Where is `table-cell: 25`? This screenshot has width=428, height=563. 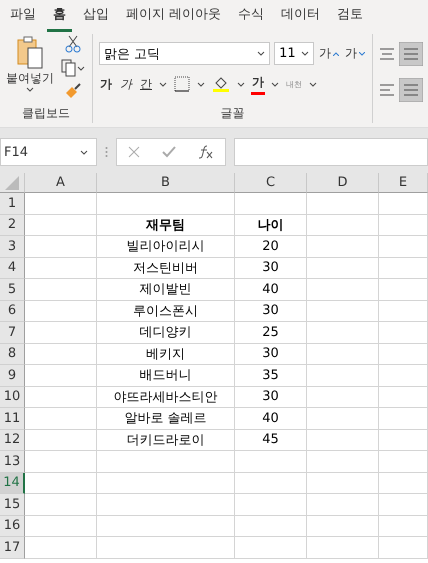 table-cell: 25 is located at coordinates (271, 333).